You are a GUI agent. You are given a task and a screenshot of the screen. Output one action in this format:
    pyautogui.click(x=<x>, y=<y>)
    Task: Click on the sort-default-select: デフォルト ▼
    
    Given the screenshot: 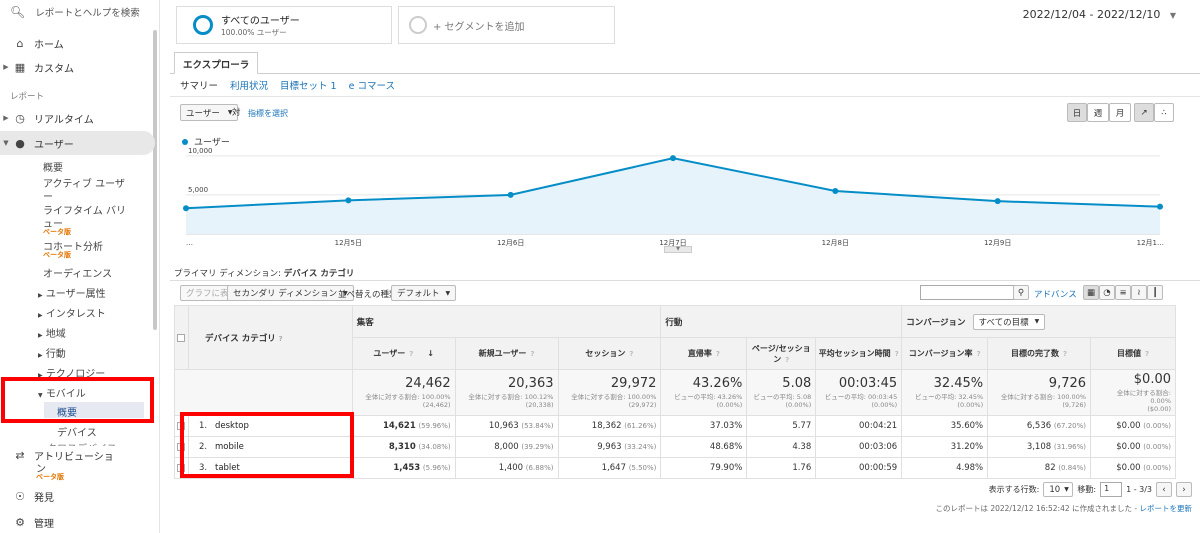 What is the action you would take?
    pyautogui.click(x=424, y=293)
    